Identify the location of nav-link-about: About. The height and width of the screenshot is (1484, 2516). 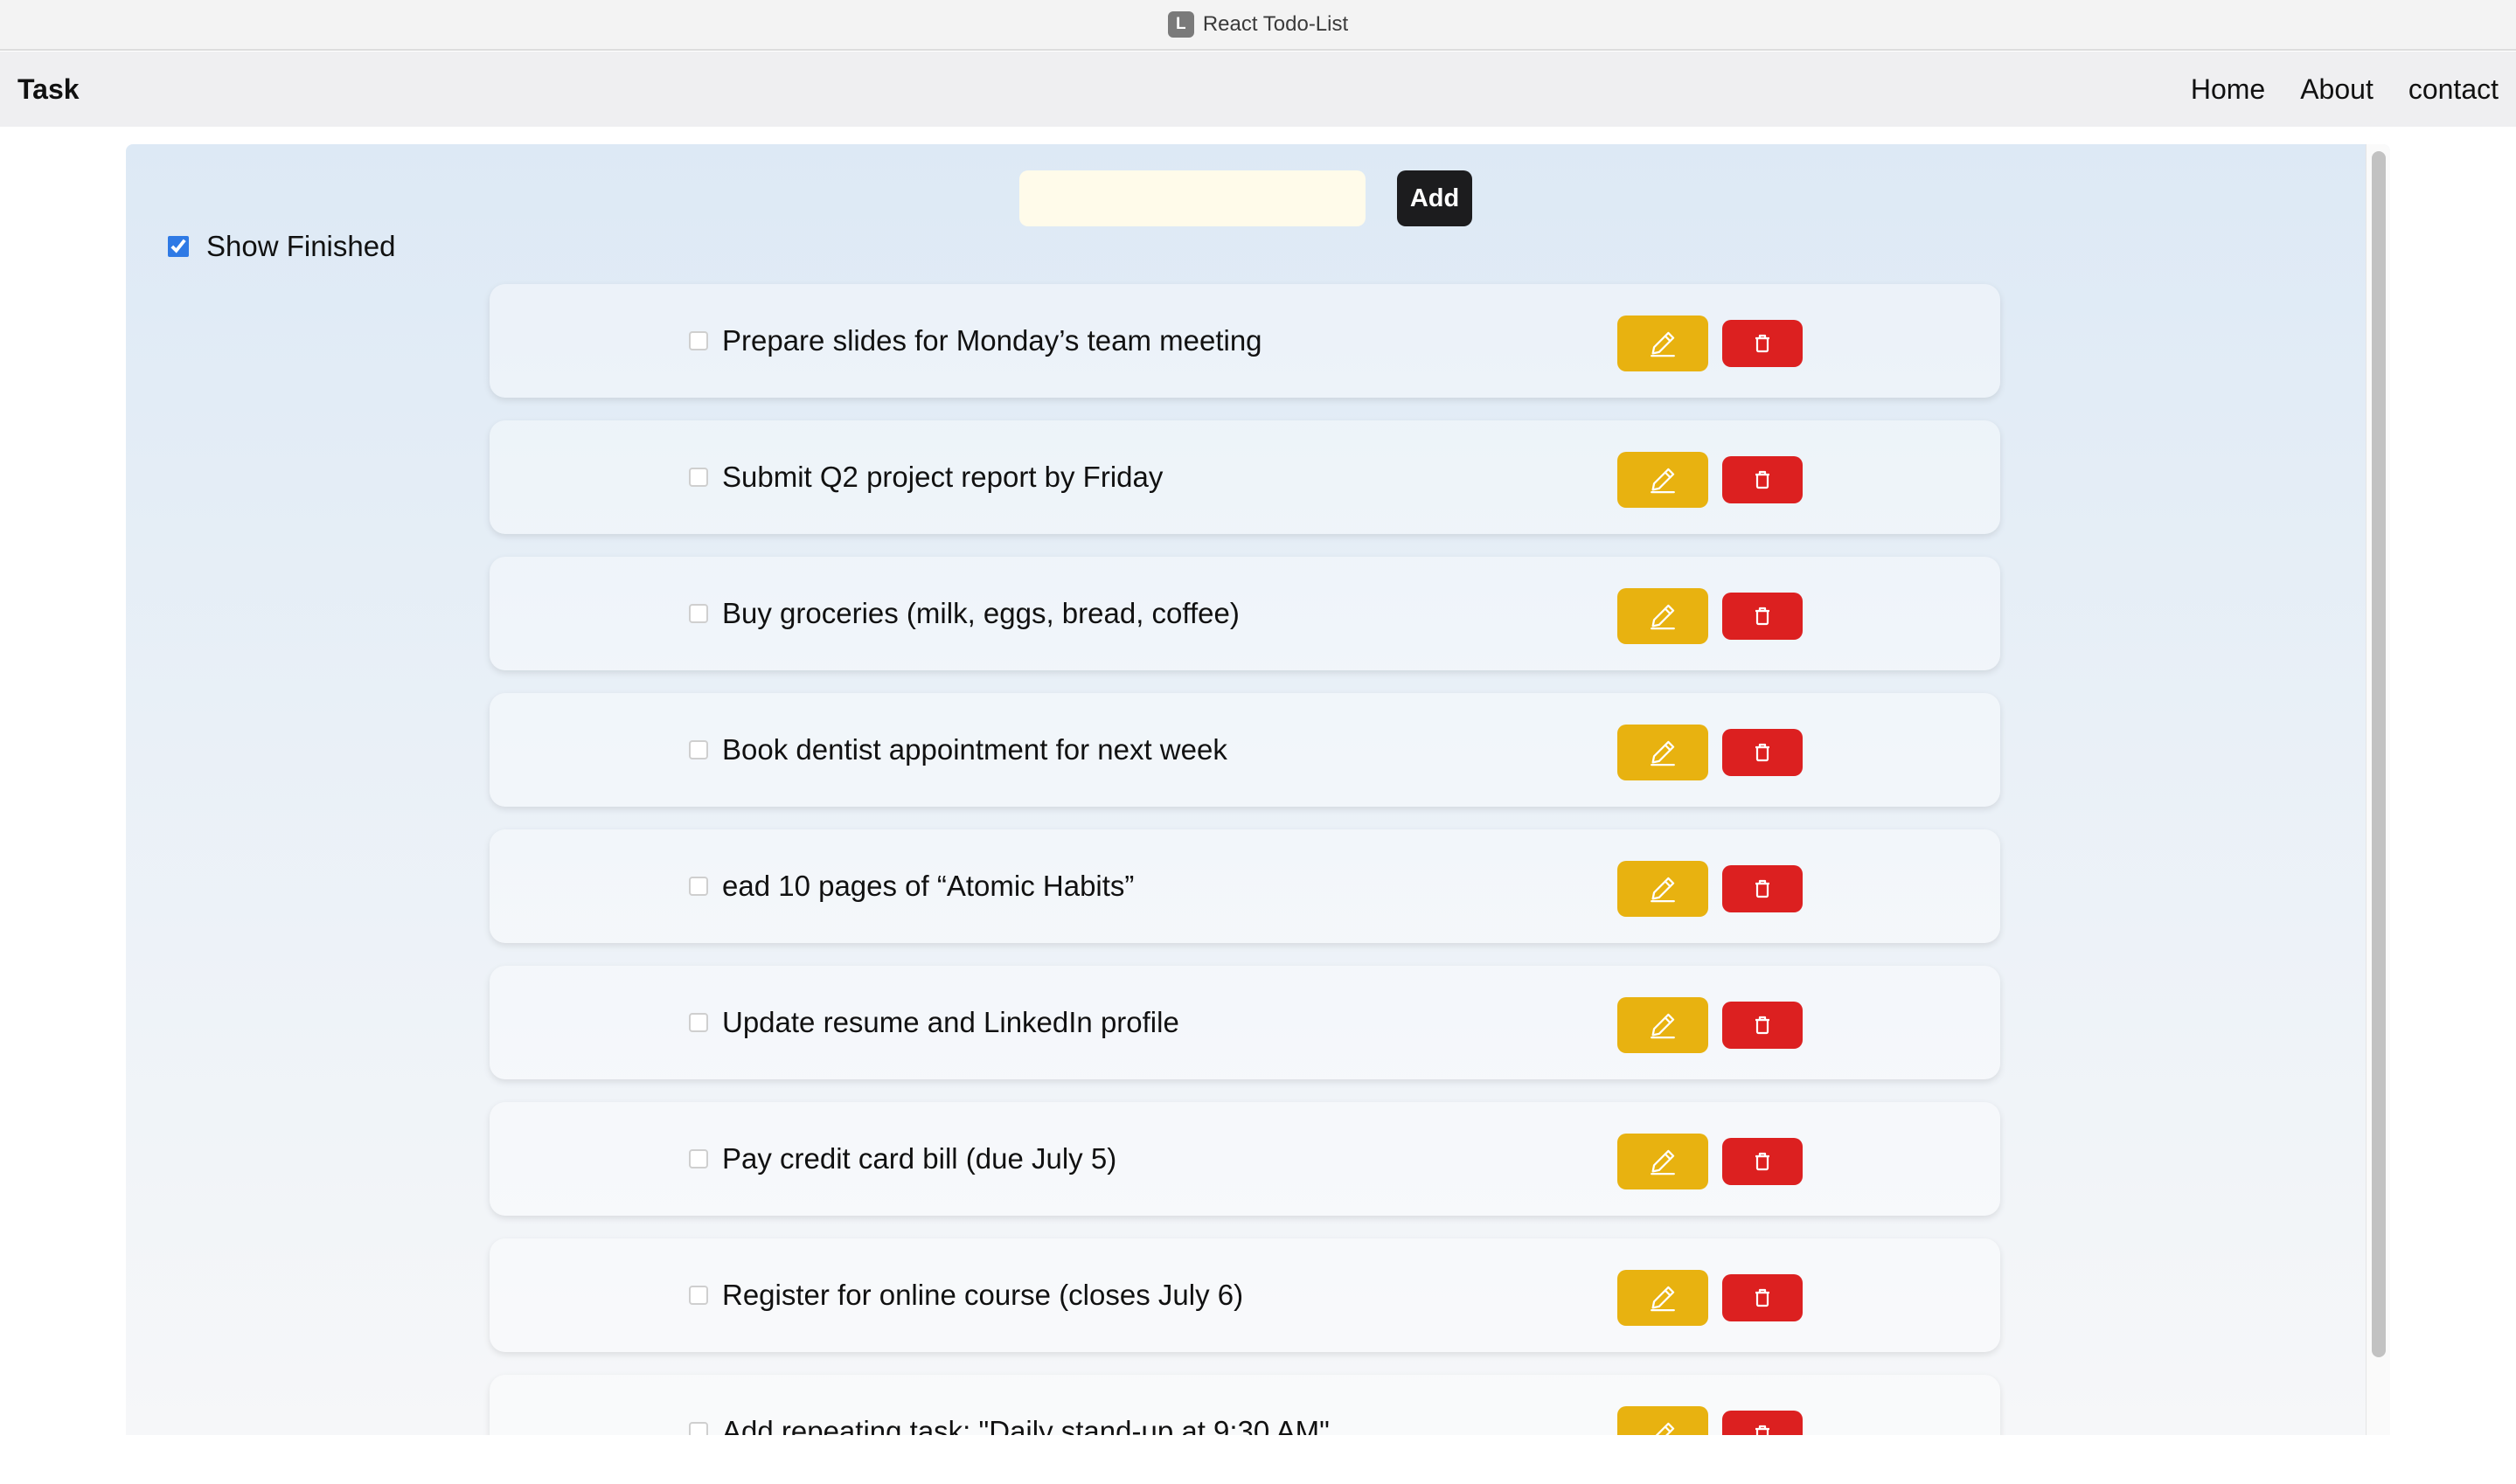
(2337, 89).